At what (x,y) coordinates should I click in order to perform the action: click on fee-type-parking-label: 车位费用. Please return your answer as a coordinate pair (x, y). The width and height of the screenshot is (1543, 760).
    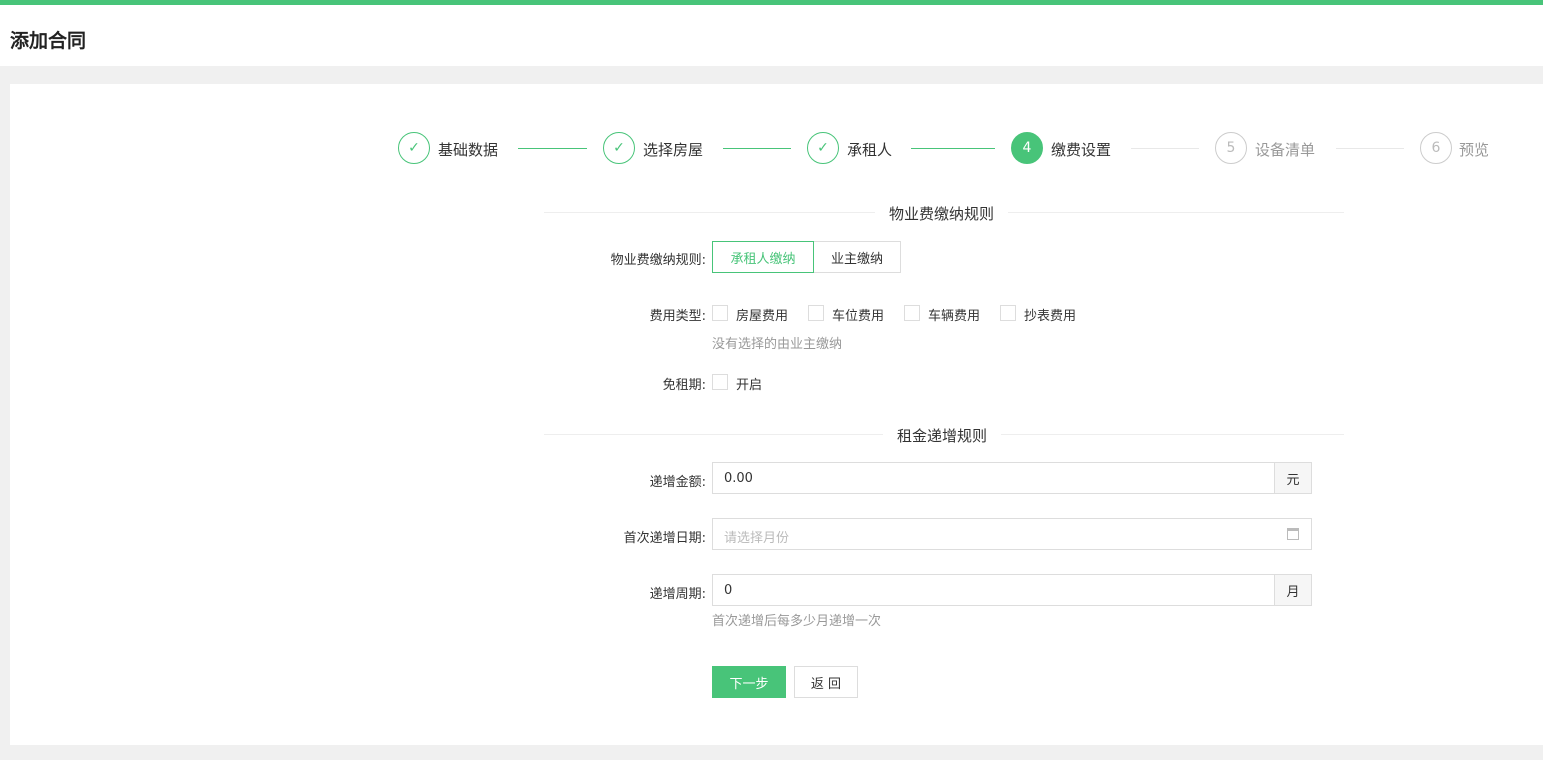
    Looking at the image, I should click on (858, 316).